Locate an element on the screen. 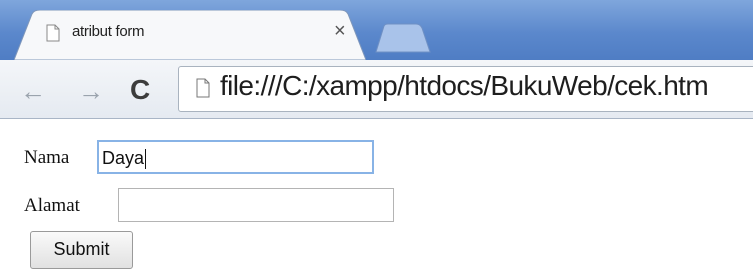  page-icon is located at coordinates (53, 33).